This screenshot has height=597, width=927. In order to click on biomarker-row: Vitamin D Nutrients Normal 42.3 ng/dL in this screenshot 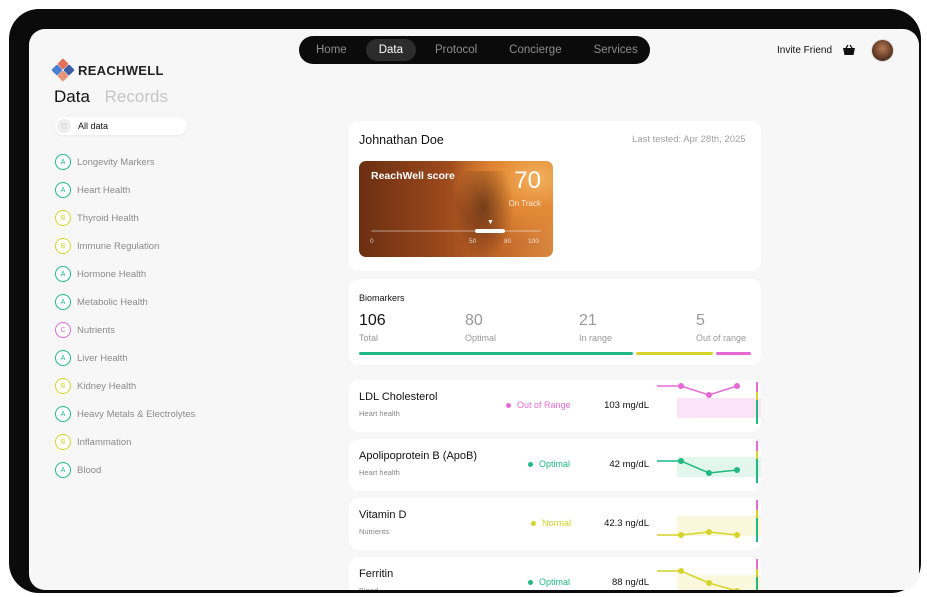, I will do `click(555, 524)`.